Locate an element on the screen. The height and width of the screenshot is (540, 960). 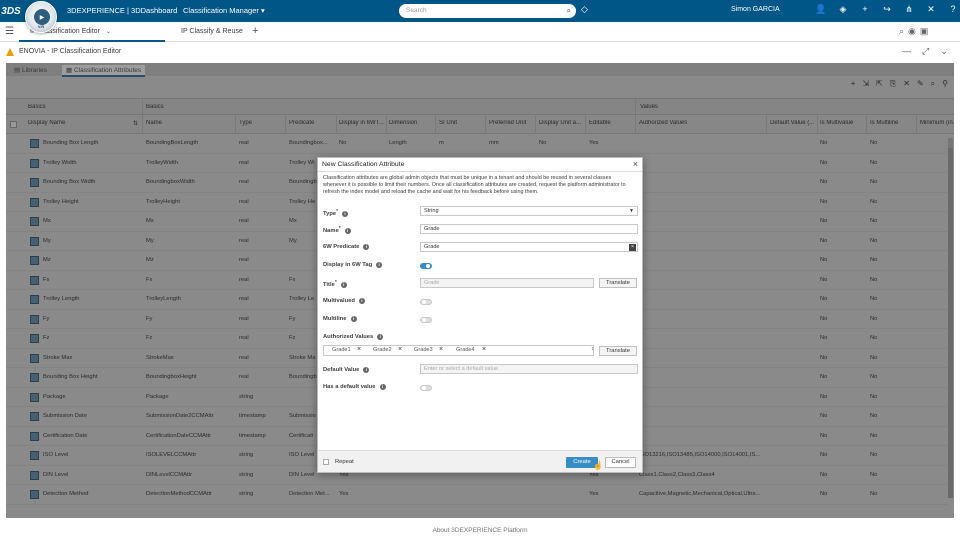
repeat-checkbox is located at coordinates (326, 462).